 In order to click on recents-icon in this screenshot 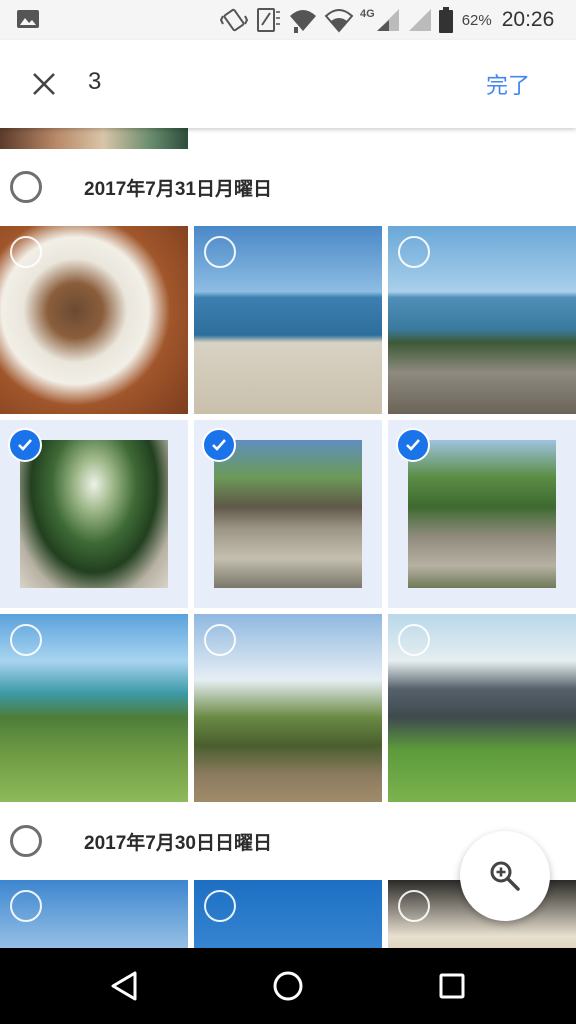, I will do `click(452, 986)`.